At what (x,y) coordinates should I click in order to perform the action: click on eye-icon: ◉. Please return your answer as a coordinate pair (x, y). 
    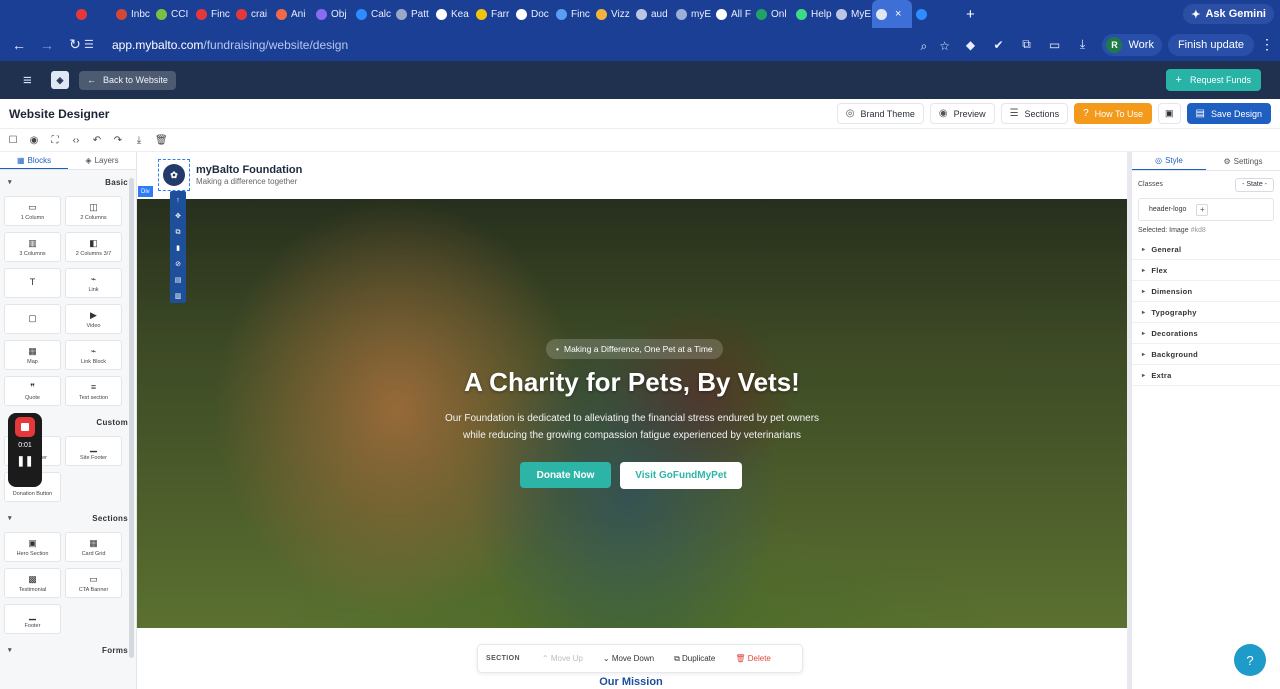
    Looking at the image, I should click on (34, 140).